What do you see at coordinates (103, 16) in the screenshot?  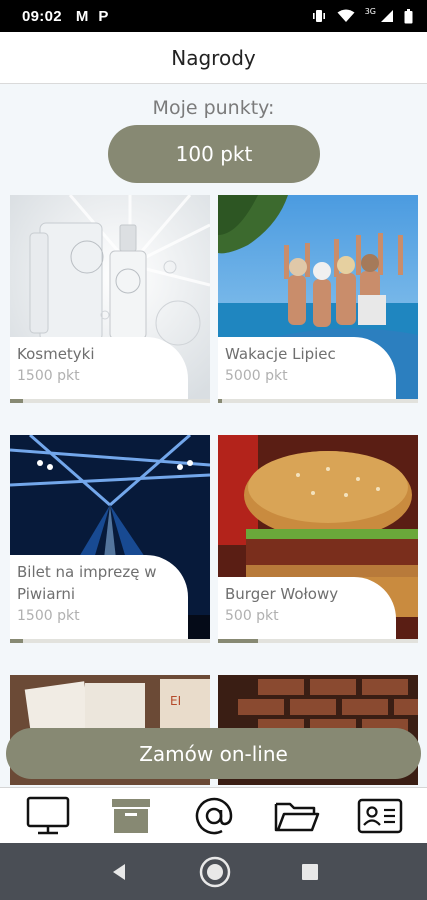 I see `p-app-notification-icon: P` at bounding box center [103, 16].